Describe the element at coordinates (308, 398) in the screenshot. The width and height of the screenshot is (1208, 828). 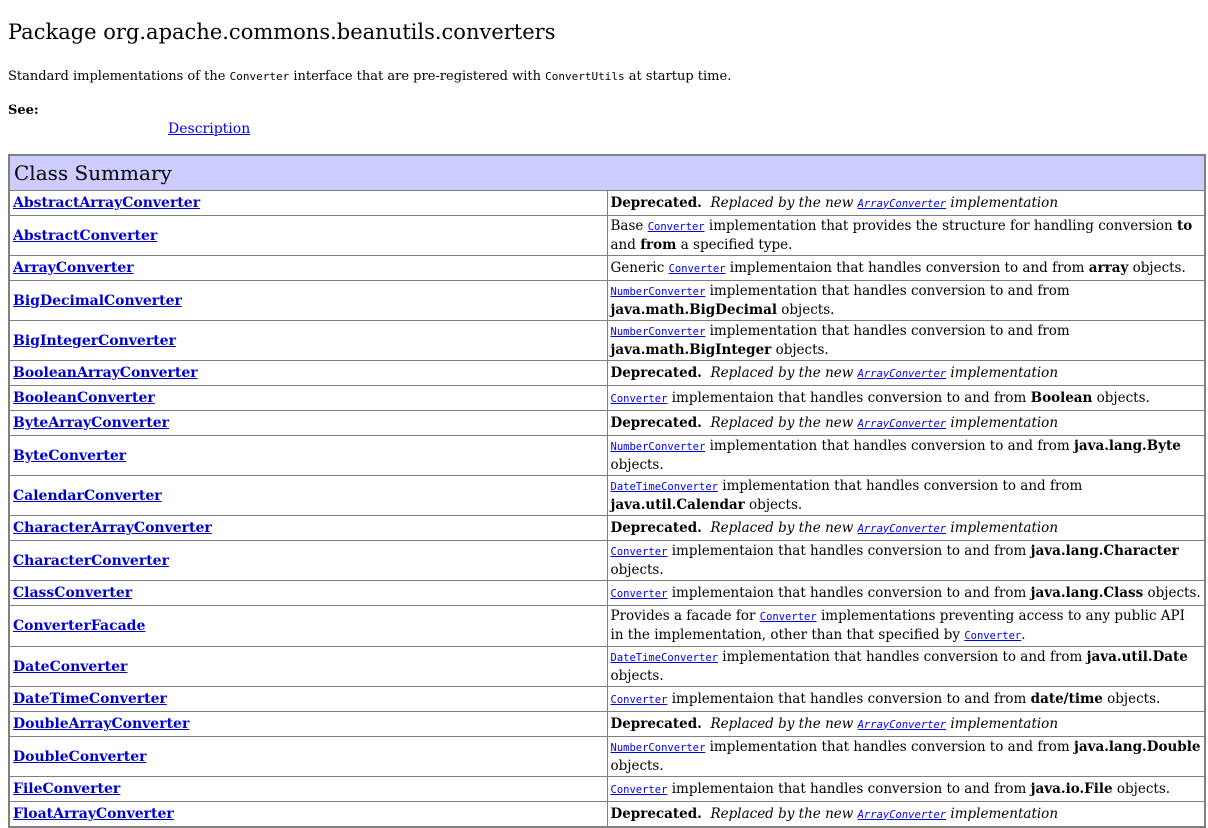
I see `class-name-cell: BooleanConverter` at that location.